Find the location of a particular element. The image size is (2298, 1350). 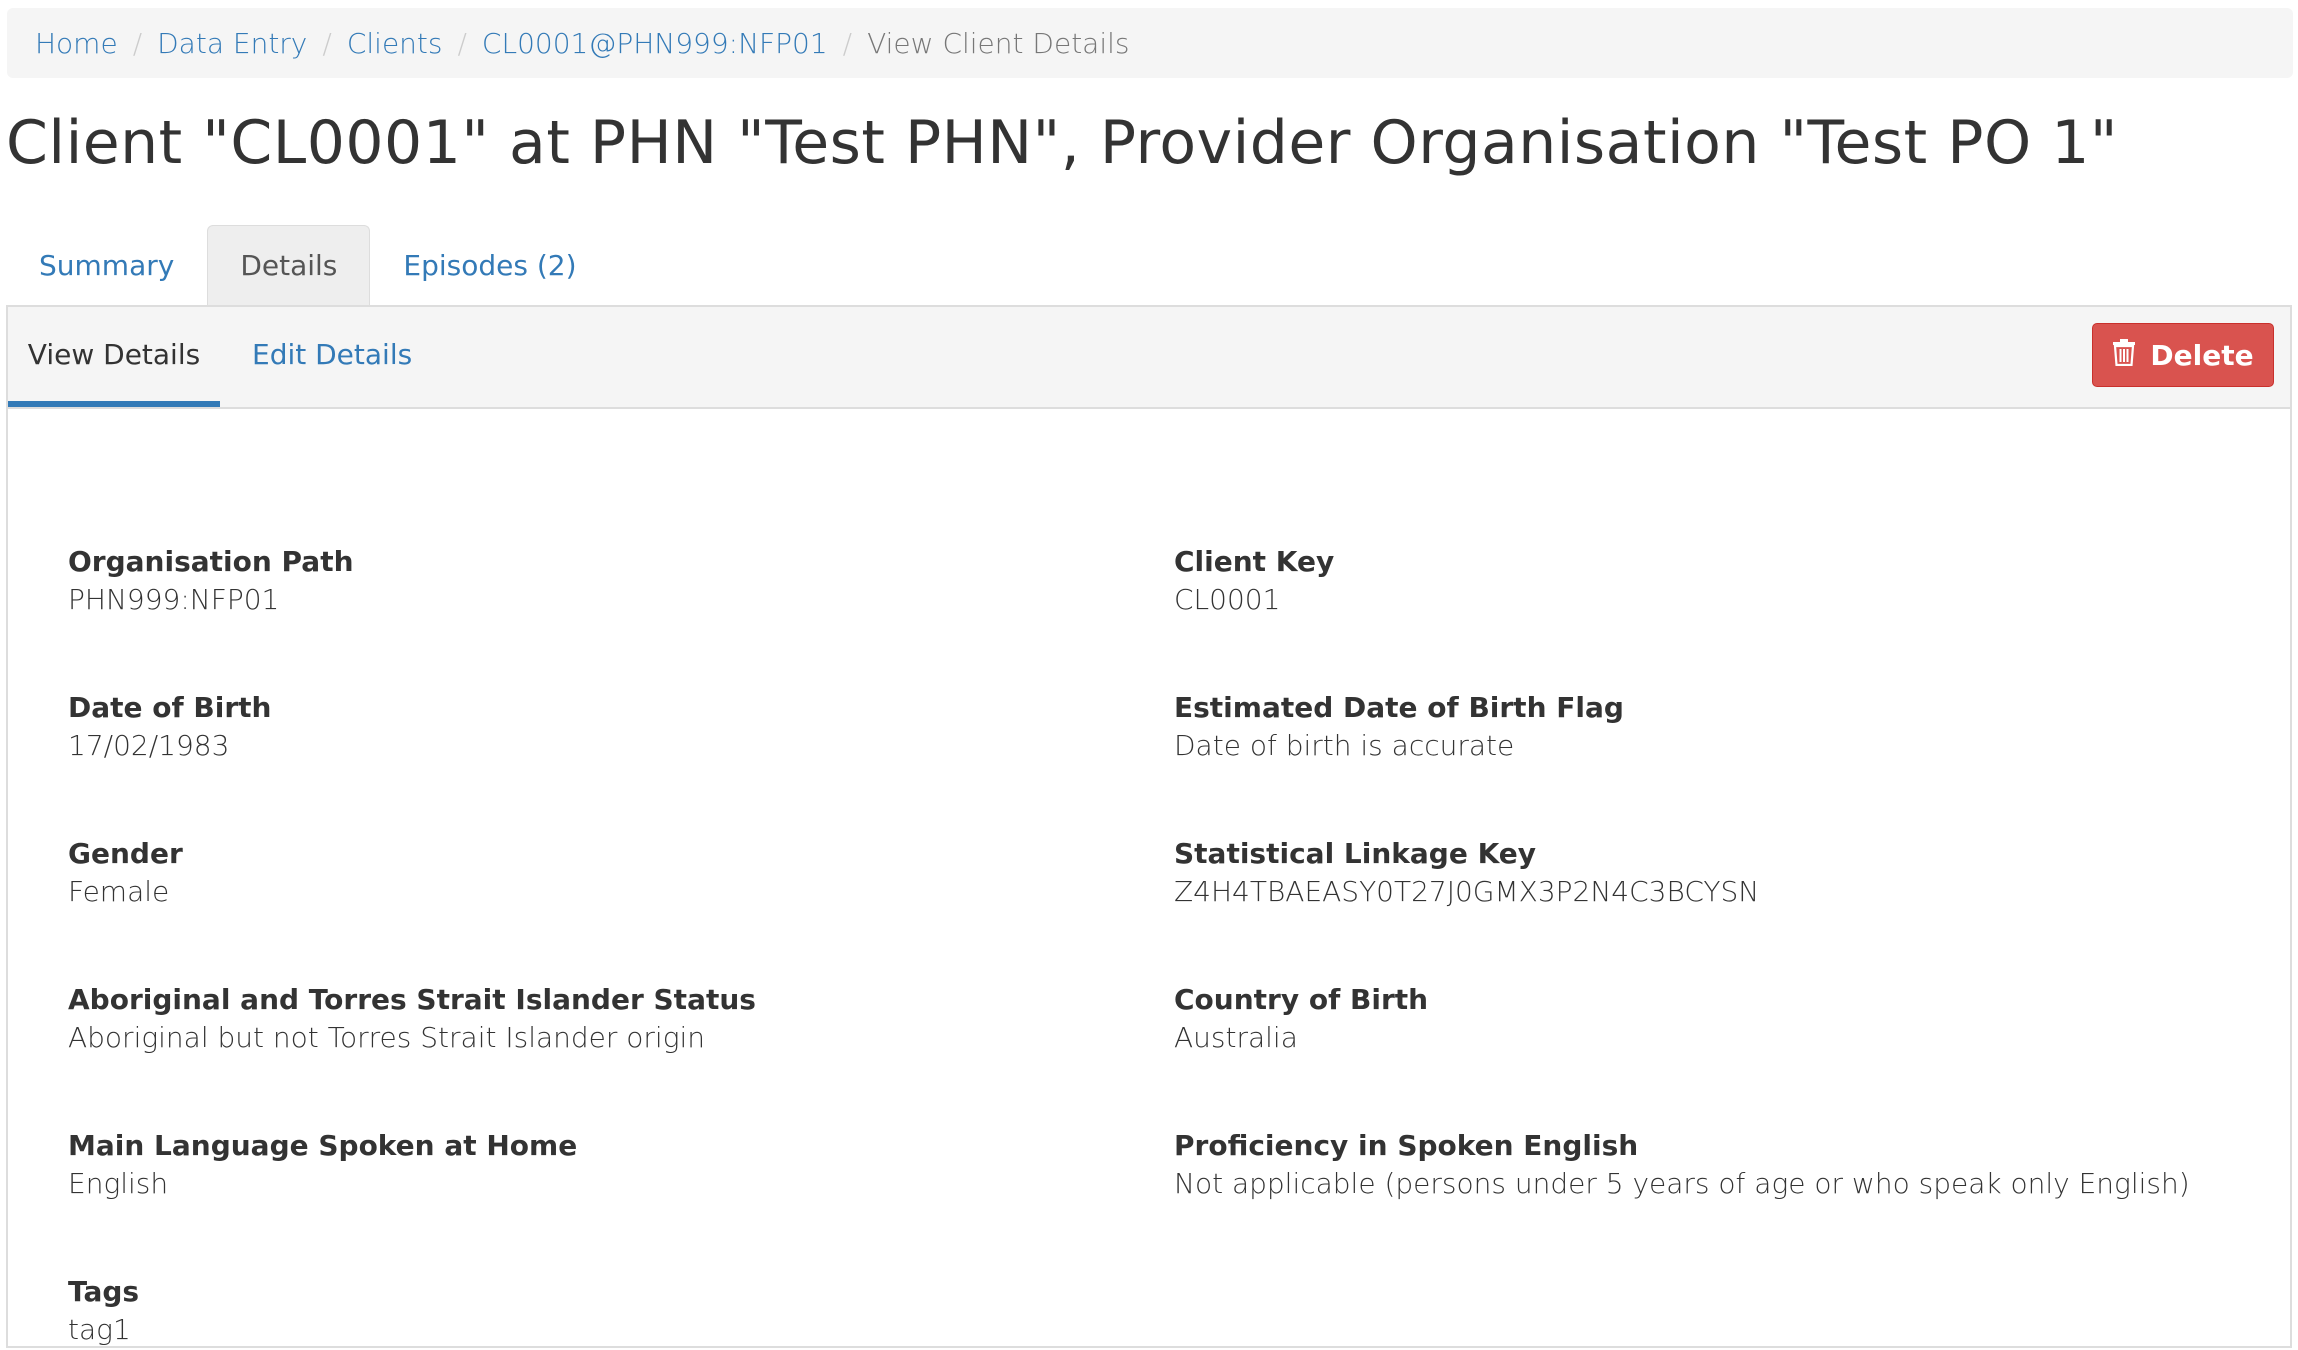

field-value: 17/02/1983 is located at coordinates (149, 745).